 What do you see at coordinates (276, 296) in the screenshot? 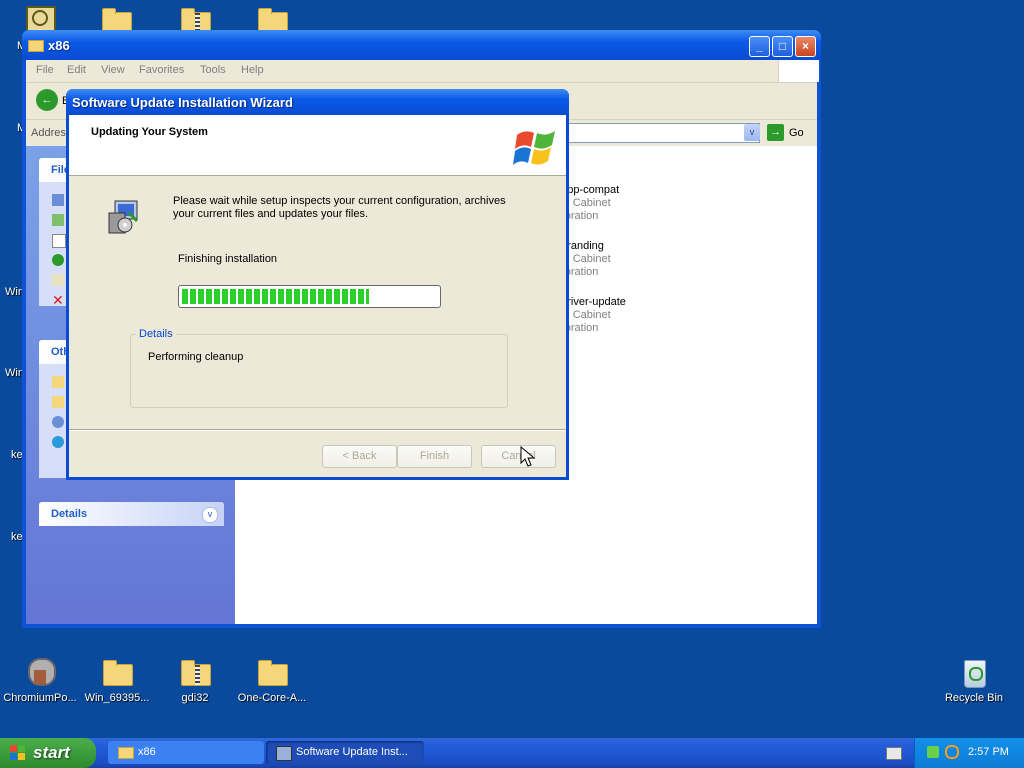
I see `progress-fill` at bounding box center [276, 296].